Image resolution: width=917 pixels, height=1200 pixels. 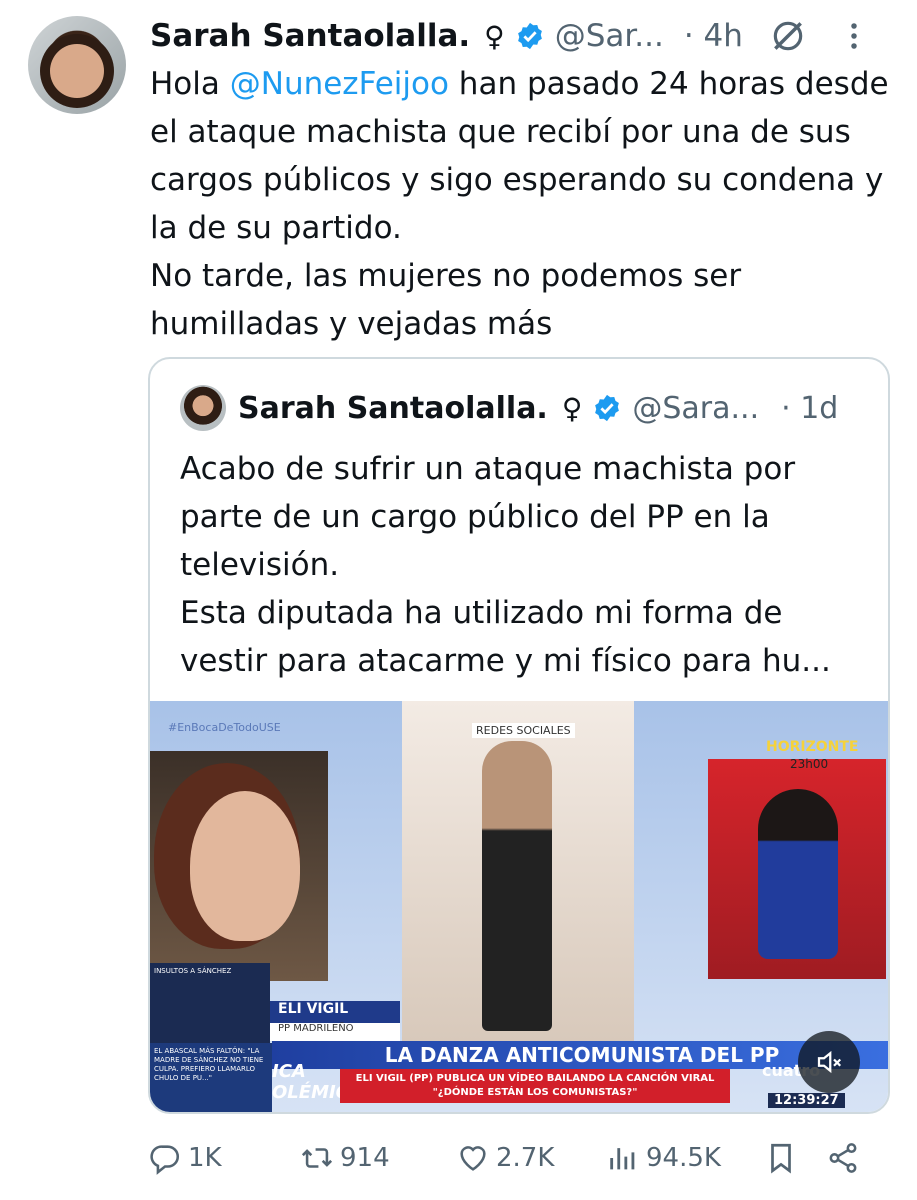 What do you see at coordinates (494, 36) in the screenshot?
I see `gender-symbol: ♀` at bounding box center [494, 36].